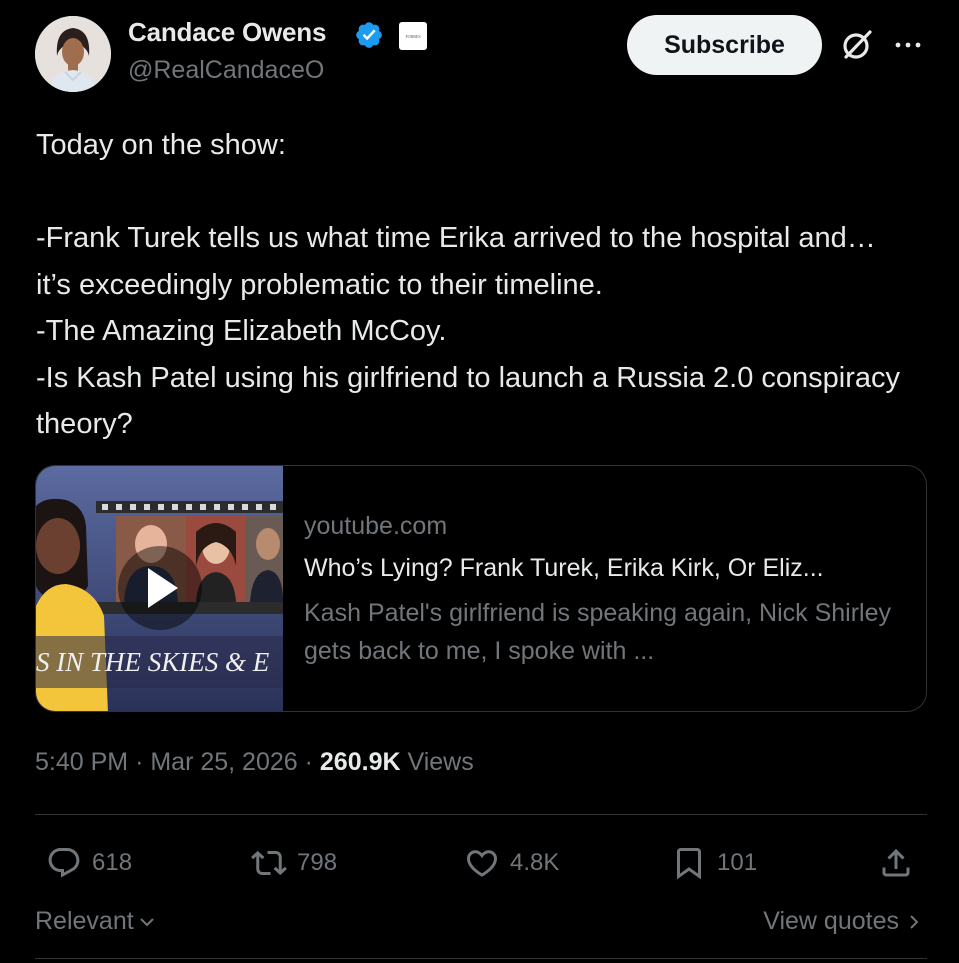  What do you see at coordinates (724, 45) in the screenshot?
I see `subscribe-button: Subscribe` at bounding box center [724, 45].